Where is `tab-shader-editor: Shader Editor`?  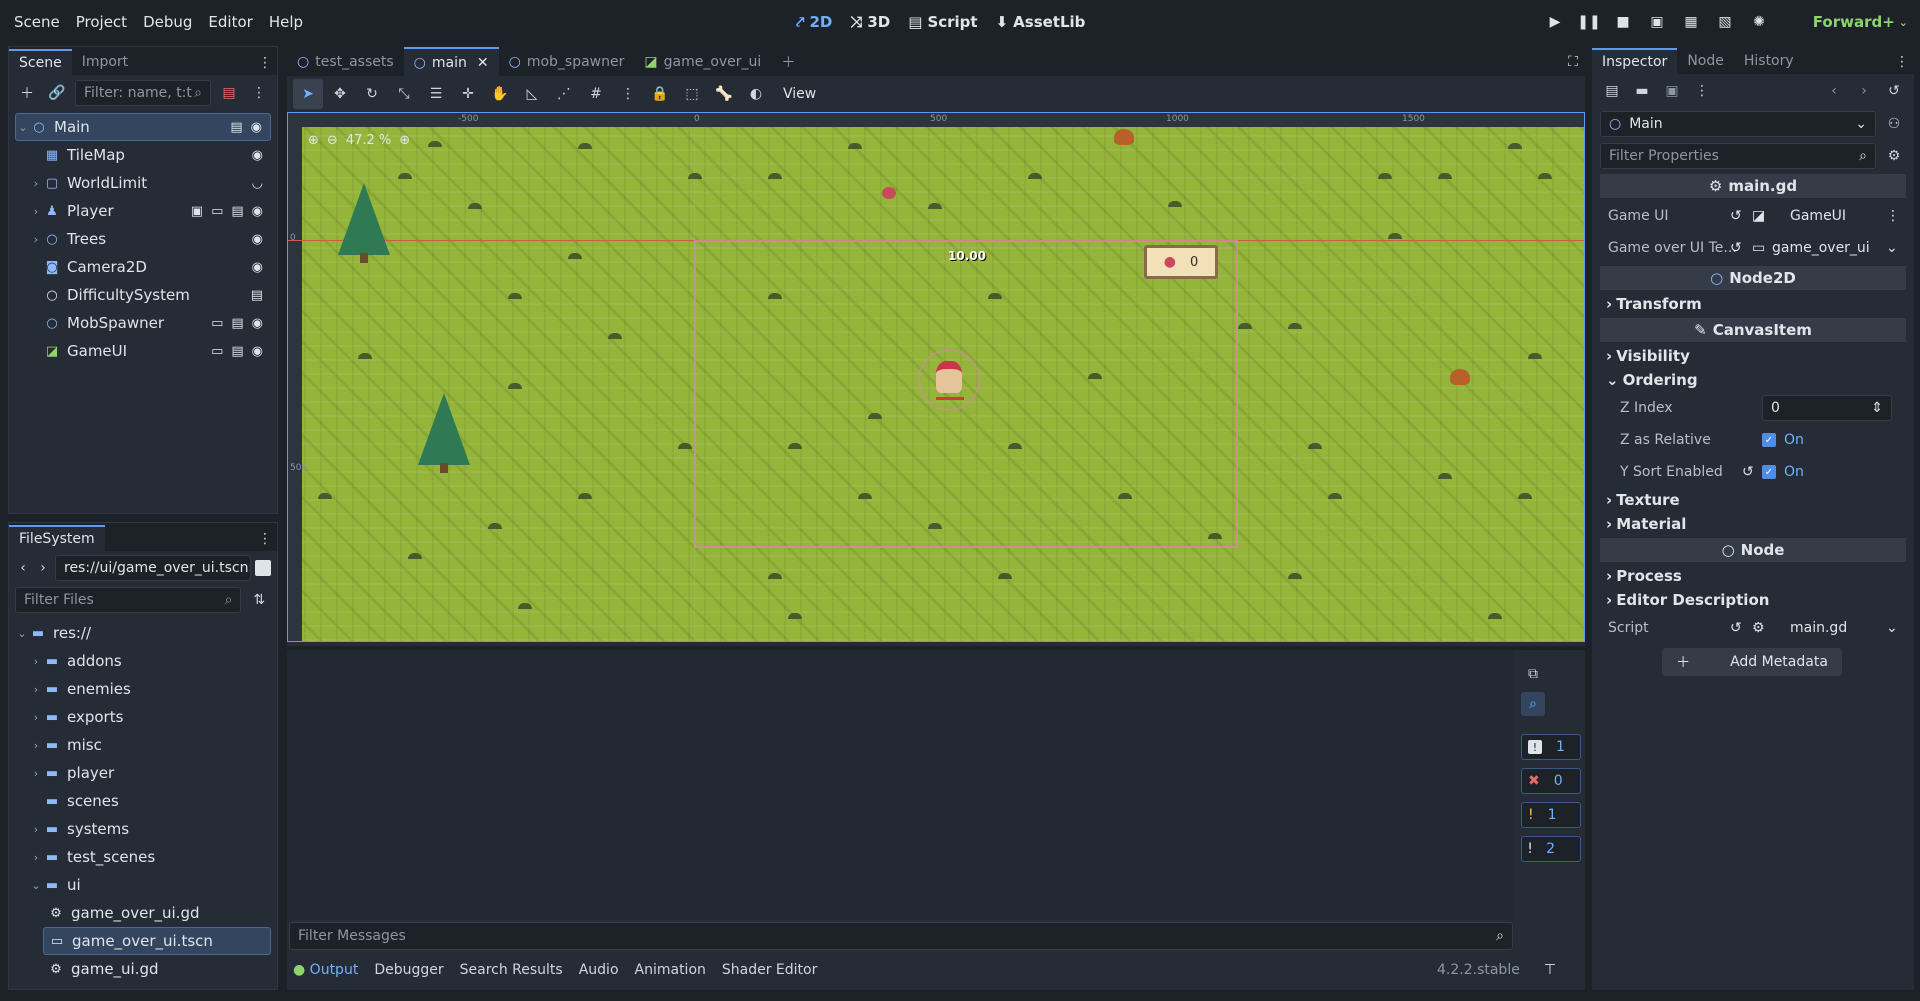 tab-shader-editor: Shader Editor is located at coordinates (769, 970).